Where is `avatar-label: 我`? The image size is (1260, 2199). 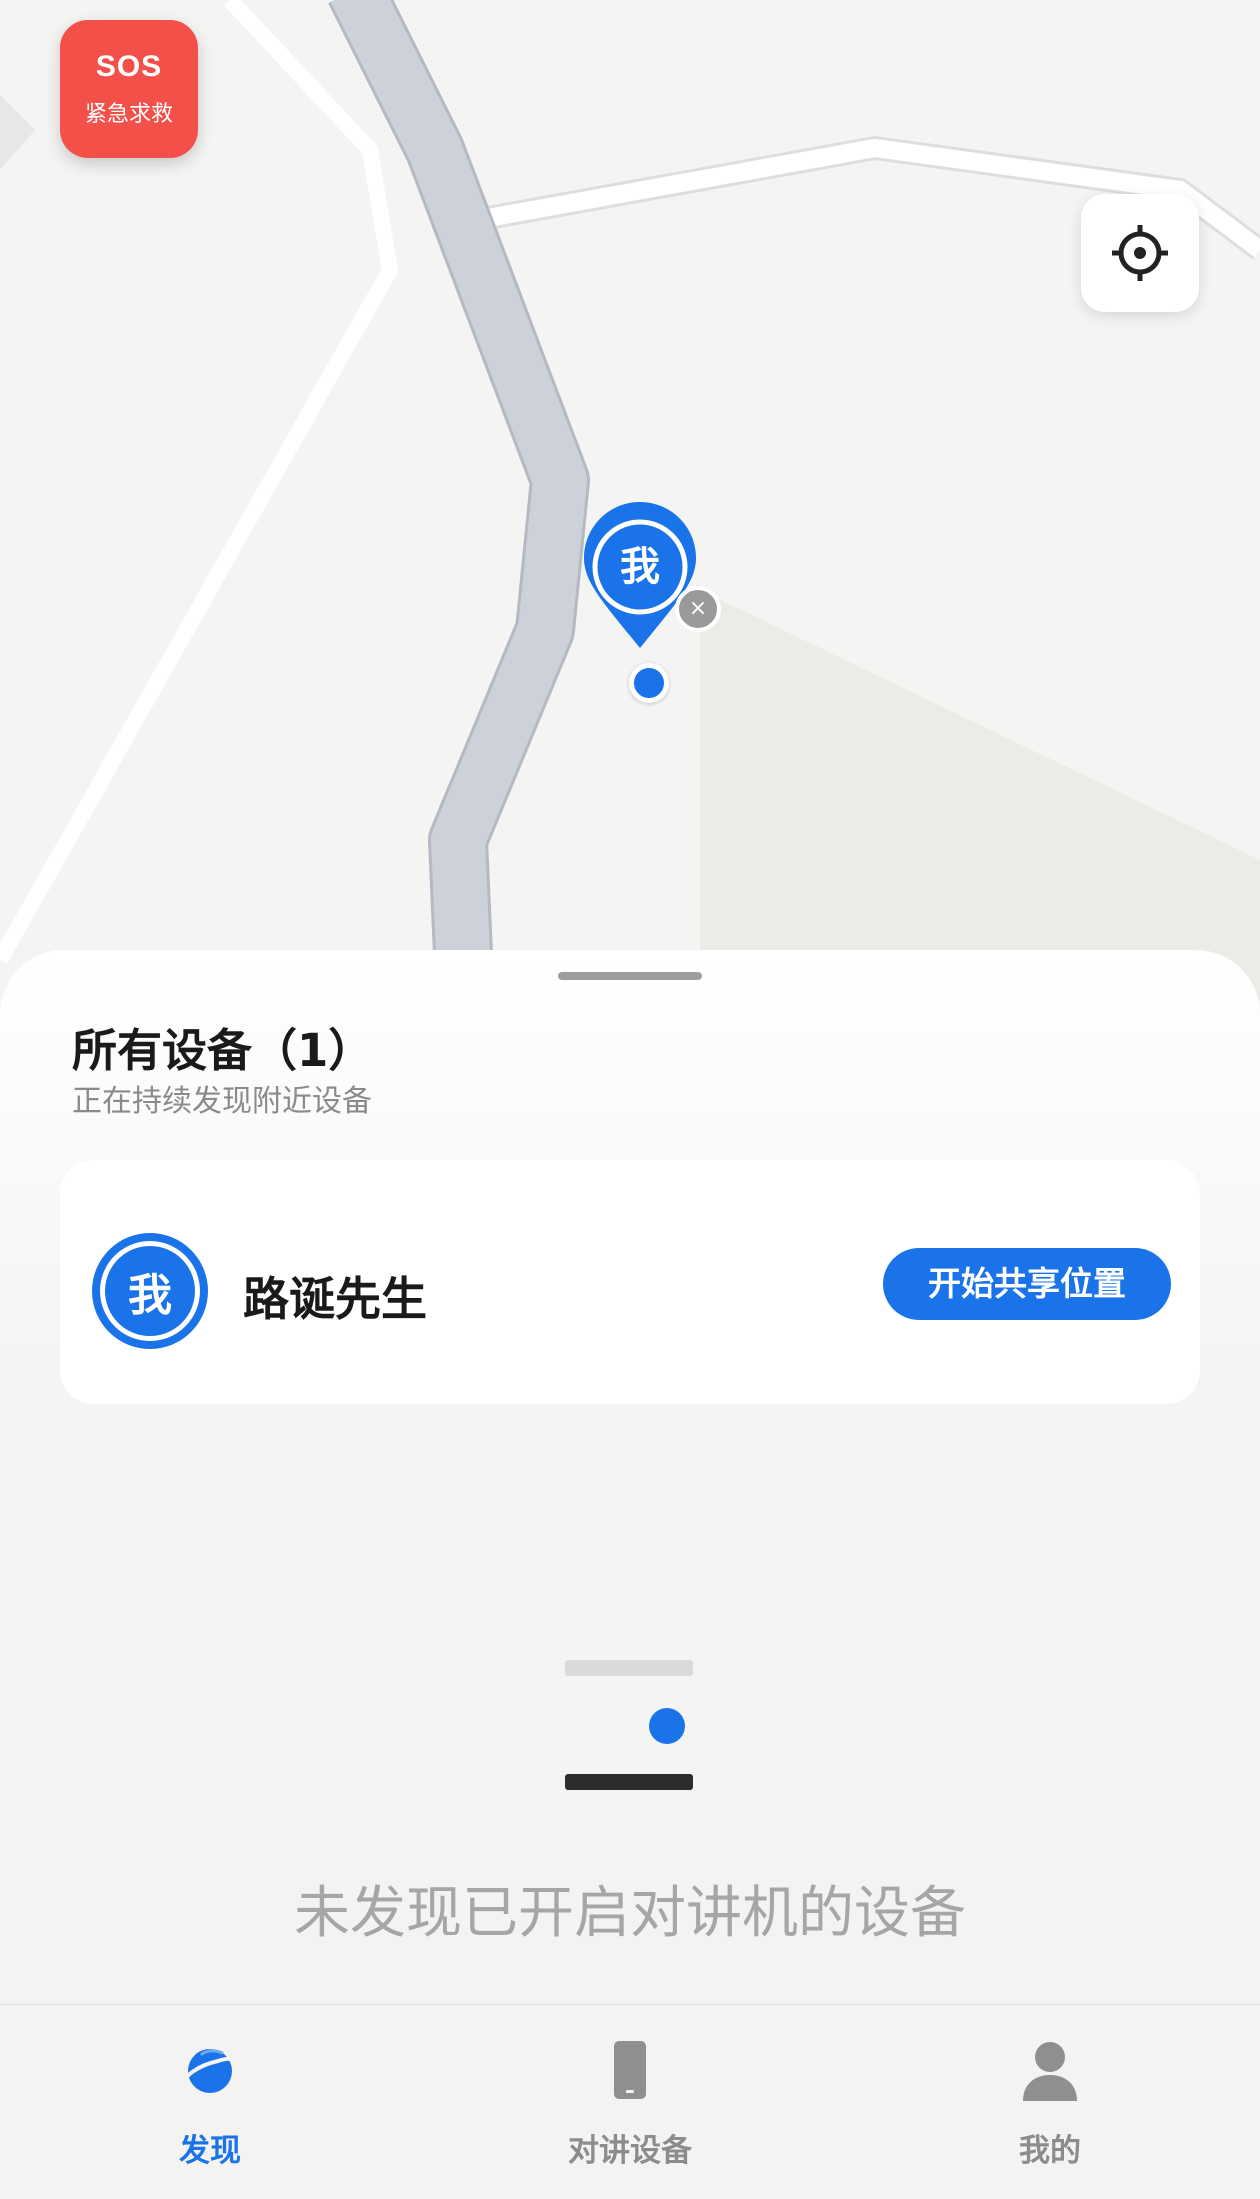 avatar-label: 我 is located at coordinates (150, 1291).